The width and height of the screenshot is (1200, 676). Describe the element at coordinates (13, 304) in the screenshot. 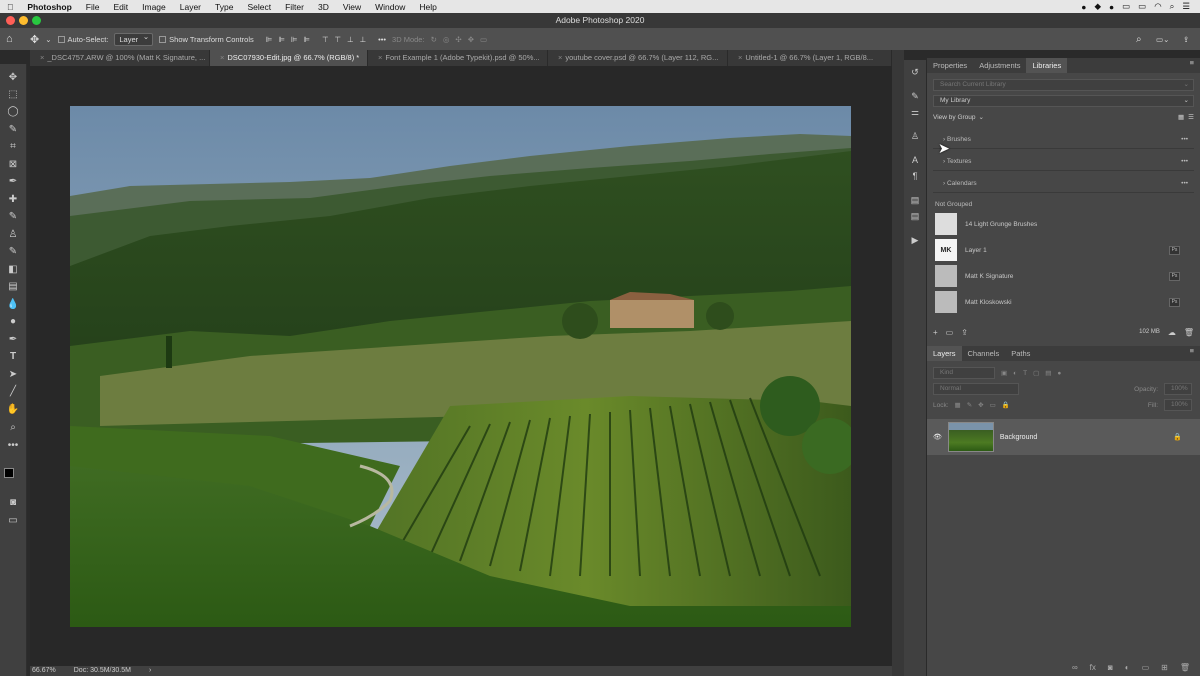

I see `blur-tool-icon: 💧` at that location.